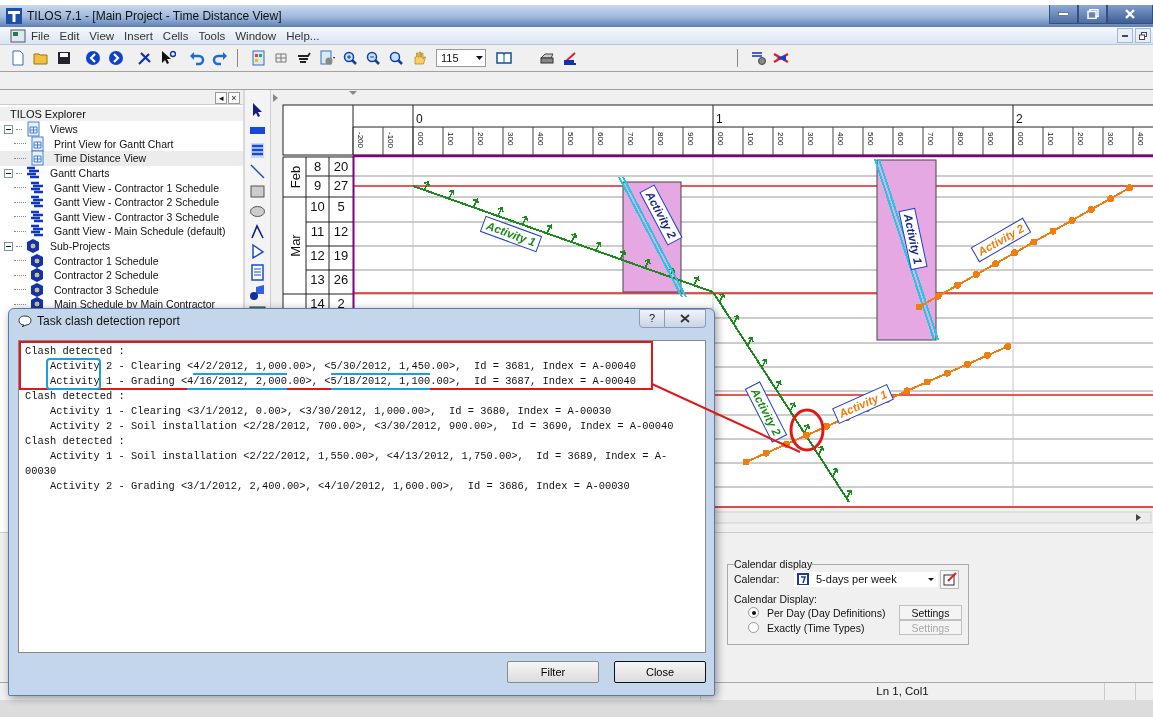 The height and width of the screenshot is (717, 1153). What do you see at coordinates (553, 672) in the screenshot?
I see `dialog-button: Filter` at bounding box center [553, 672].